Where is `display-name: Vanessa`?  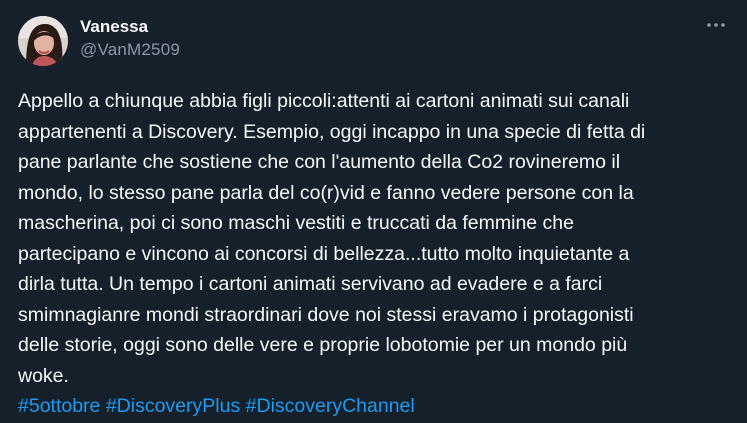
display-name: Vanessa is located at coordinates (130, 27).